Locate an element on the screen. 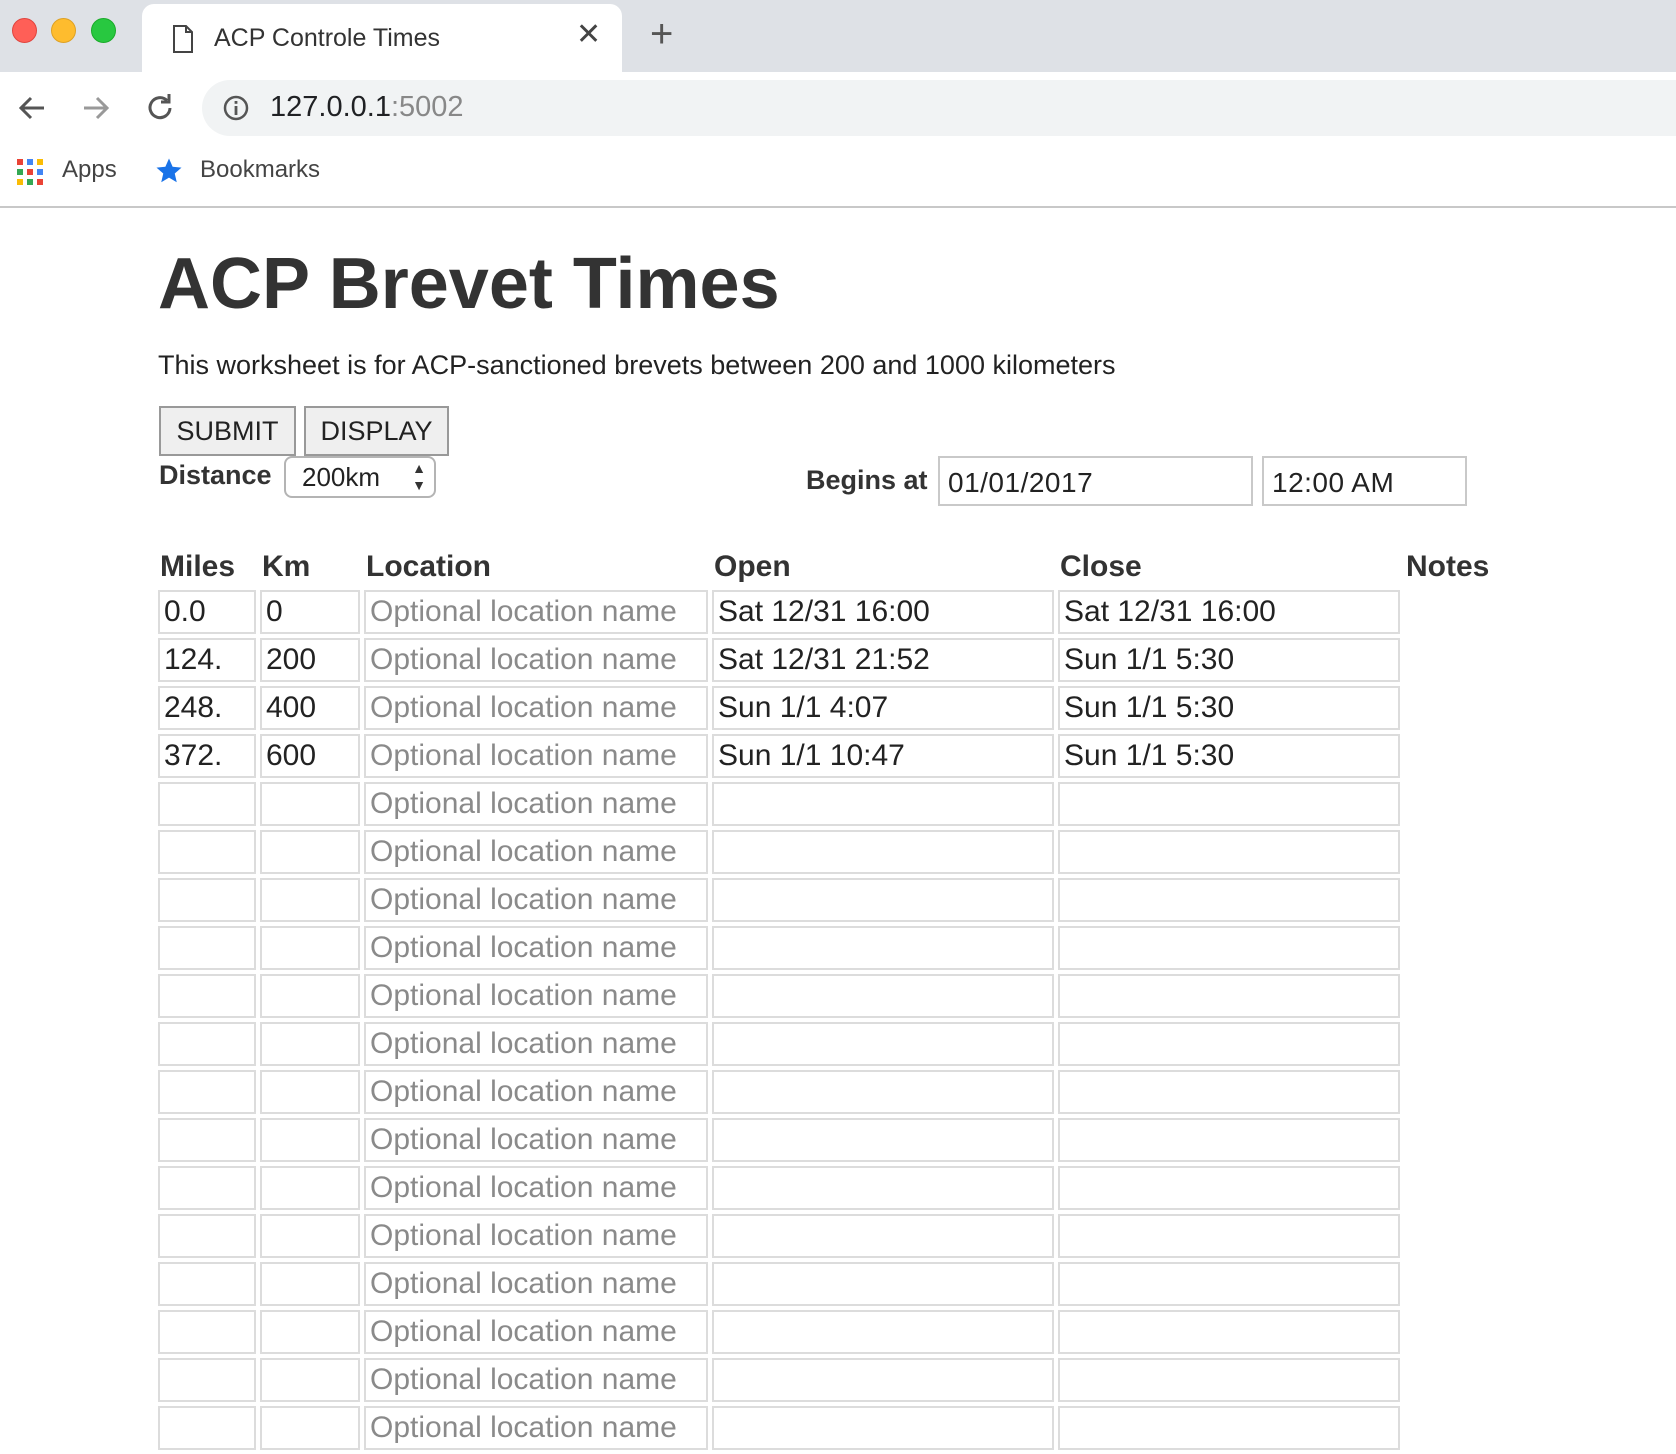 This screenshot has height=1454, width=1676. apps-grid-icon is located at coordinates (30, 172).